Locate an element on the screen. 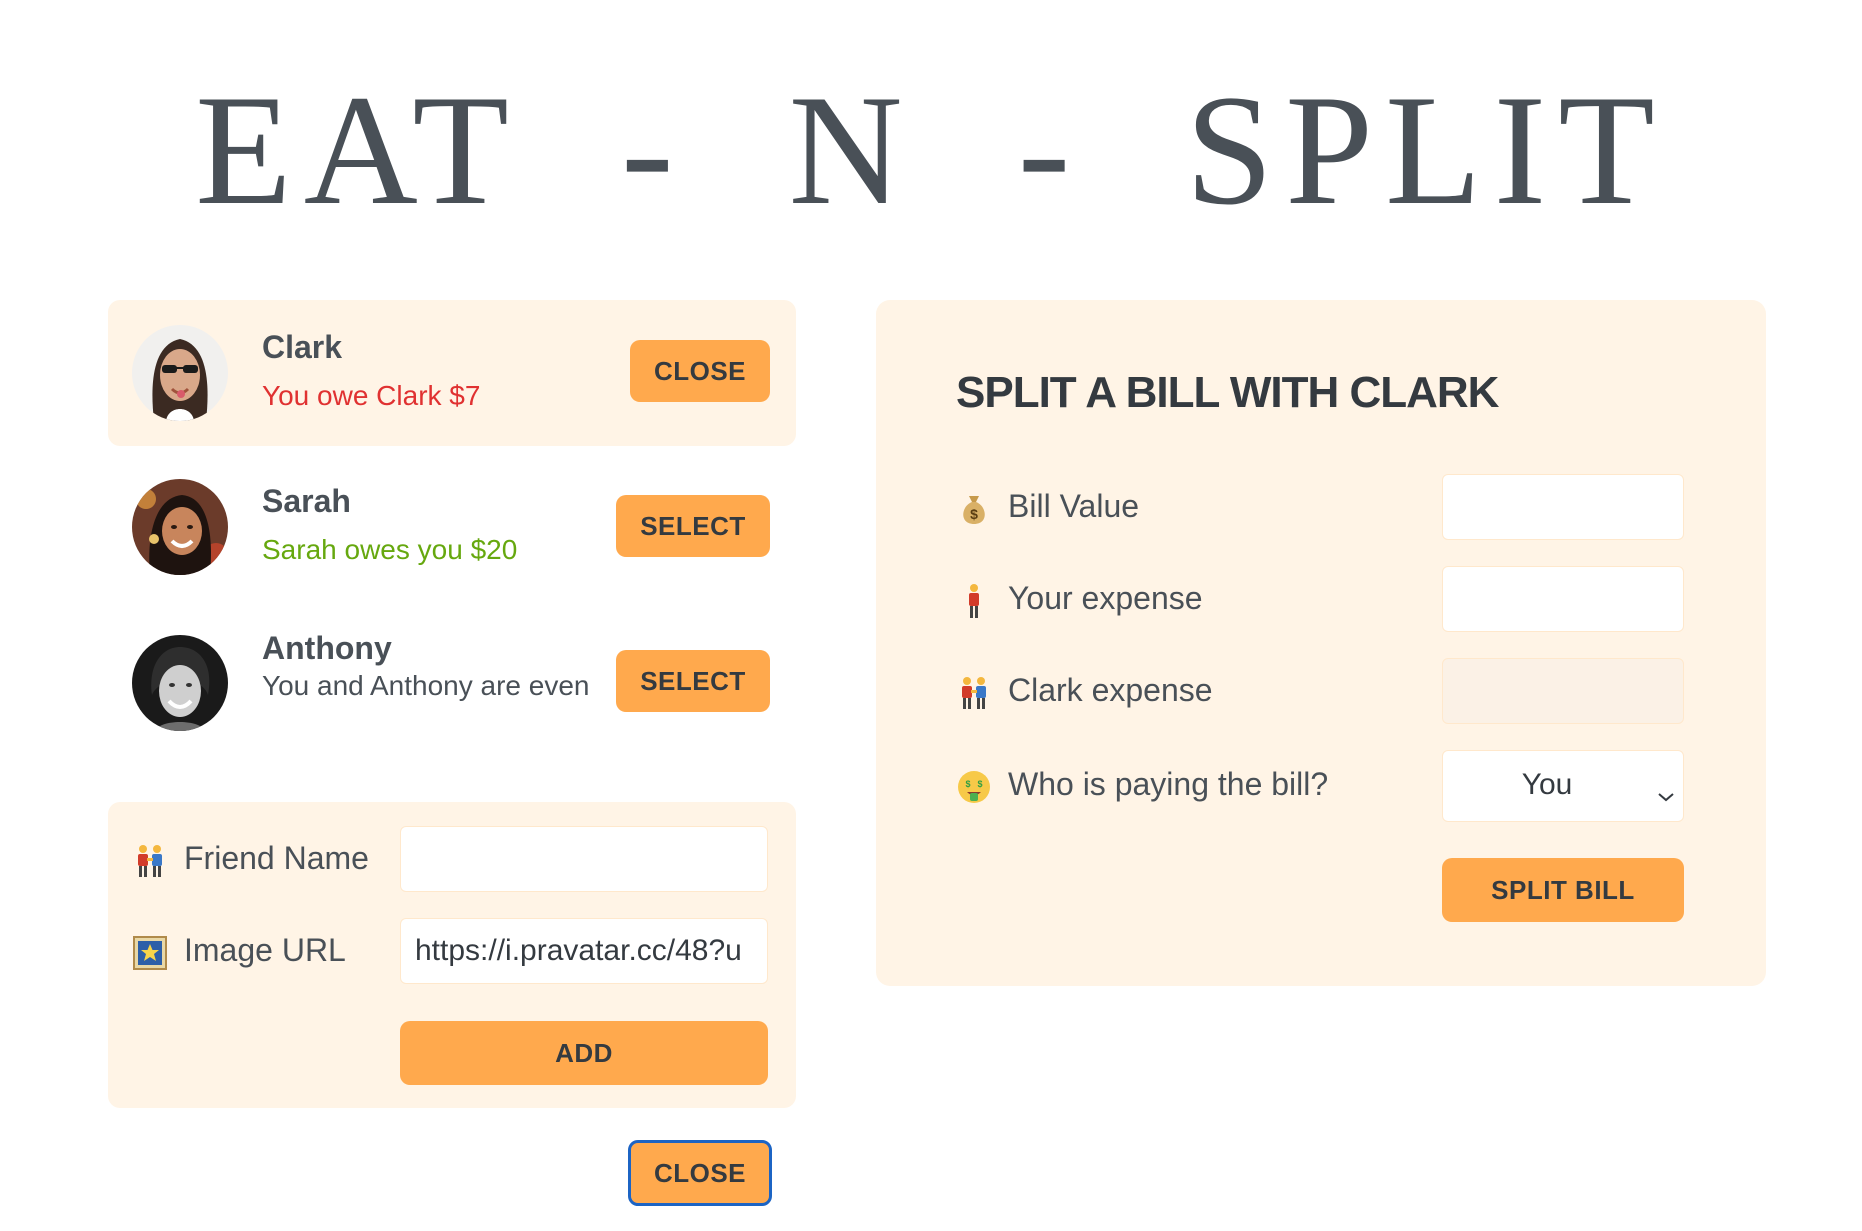  framed-picture-icon is located at coordinates (150, 952).